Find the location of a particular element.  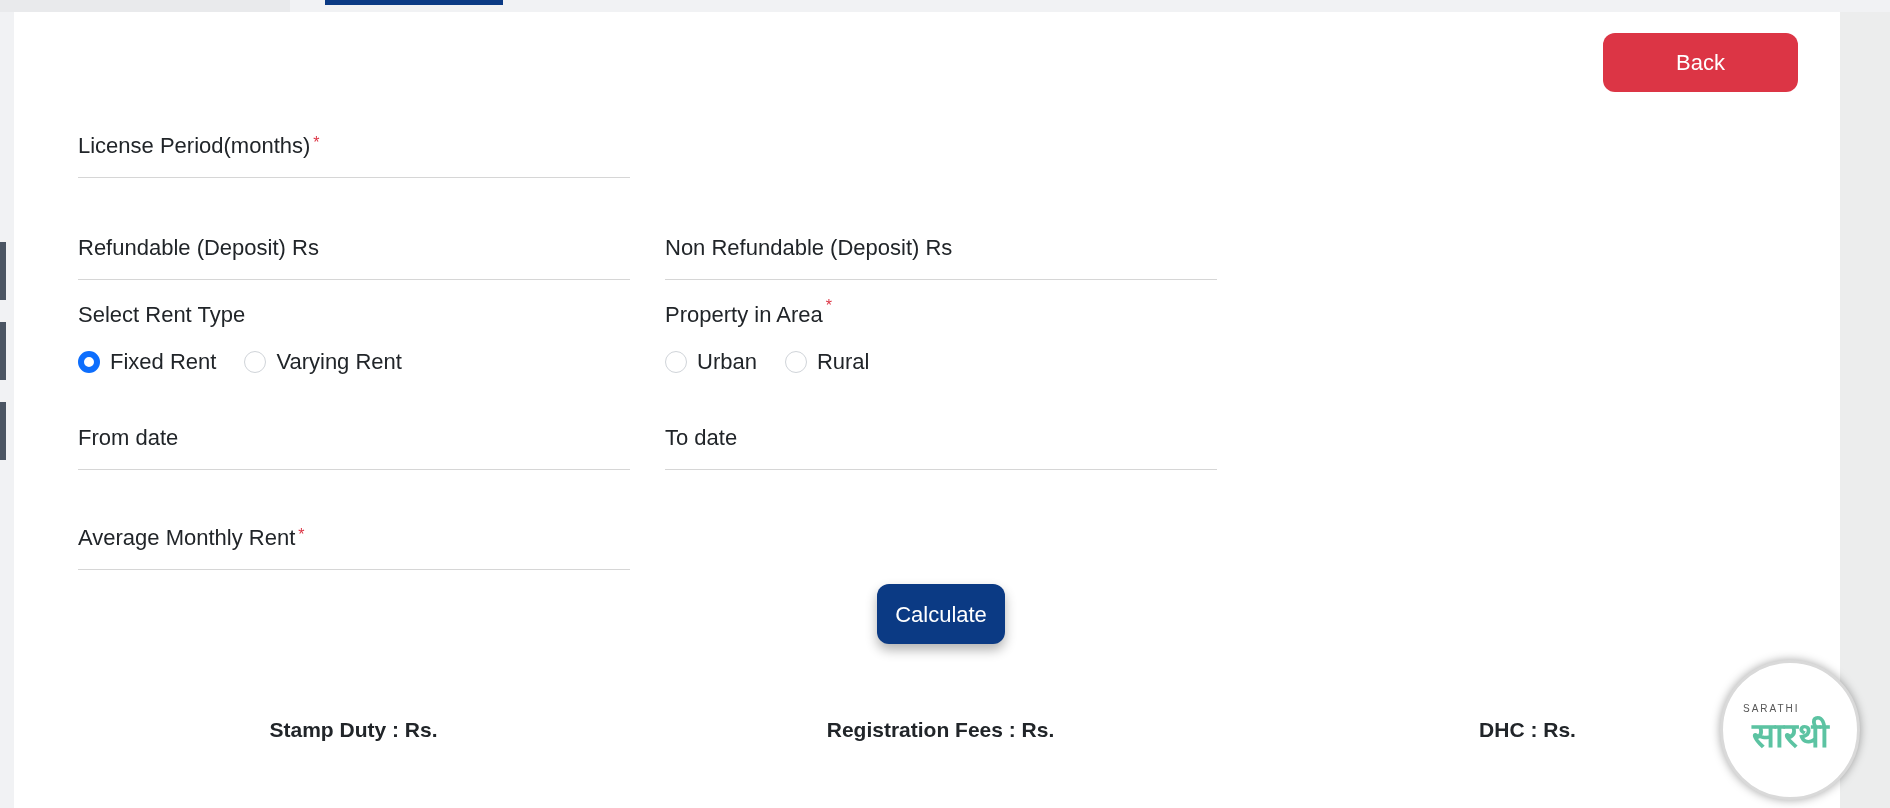

field-label: From date is located at coordinates (128, 438).